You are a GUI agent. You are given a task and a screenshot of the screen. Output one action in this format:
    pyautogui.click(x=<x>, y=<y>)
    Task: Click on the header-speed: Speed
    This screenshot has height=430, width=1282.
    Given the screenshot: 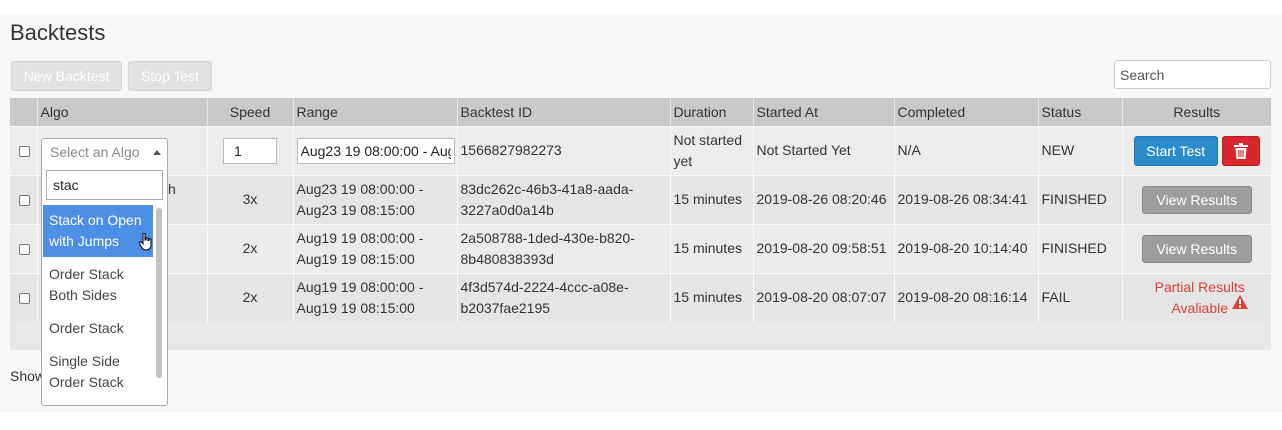 What is the action you would take?
    pyautogui.click(x=250, y=112)
    